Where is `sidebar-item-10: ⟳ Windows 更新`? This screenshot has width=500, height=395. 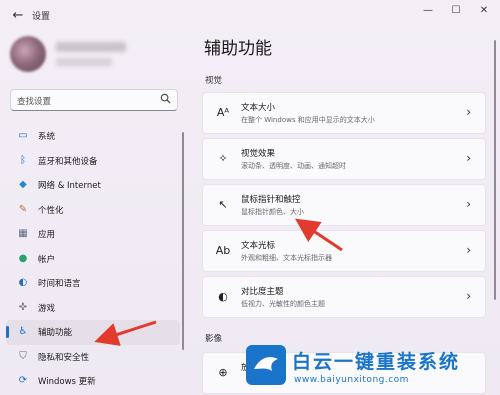
sidebar-item-10: ⟳ Windows 更新 is located at coordinates (93, 381).